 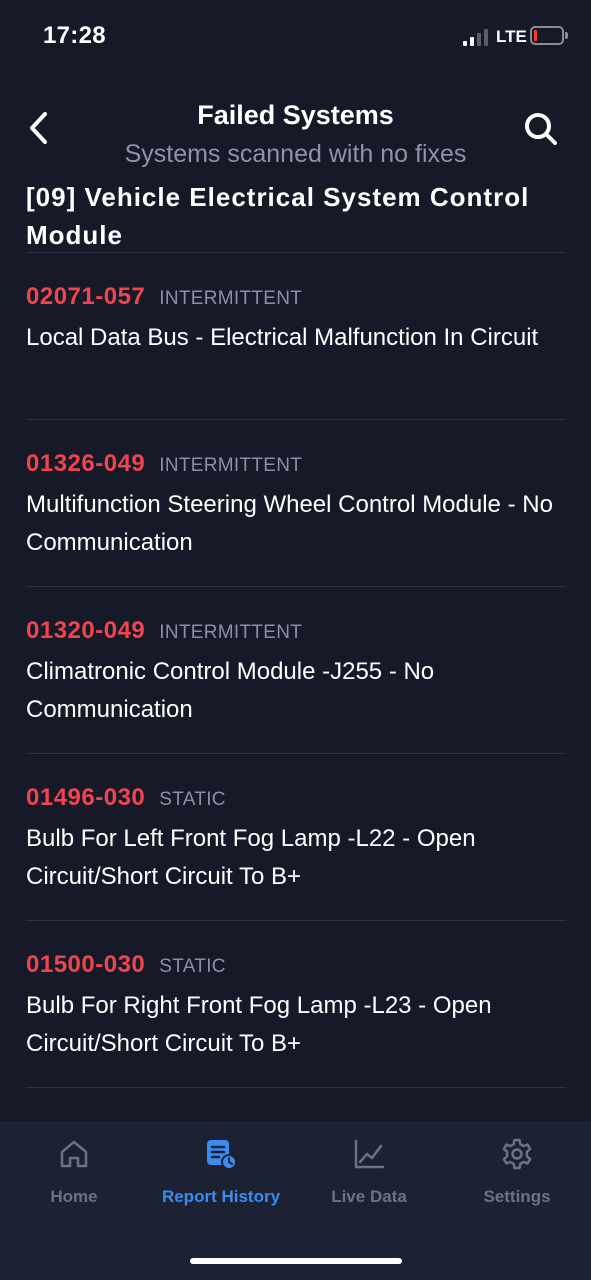 I want to click on tab-label: Home, so click(x=74, y=1196).